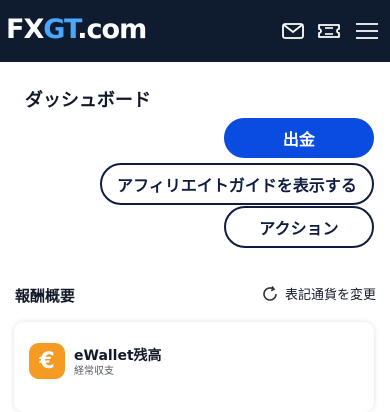 This screenshot has width=390, height=412. Describe the element at coordinates (45, 296) in the screenshot. I see `reward-summary-title: 報酬概要` at that location.